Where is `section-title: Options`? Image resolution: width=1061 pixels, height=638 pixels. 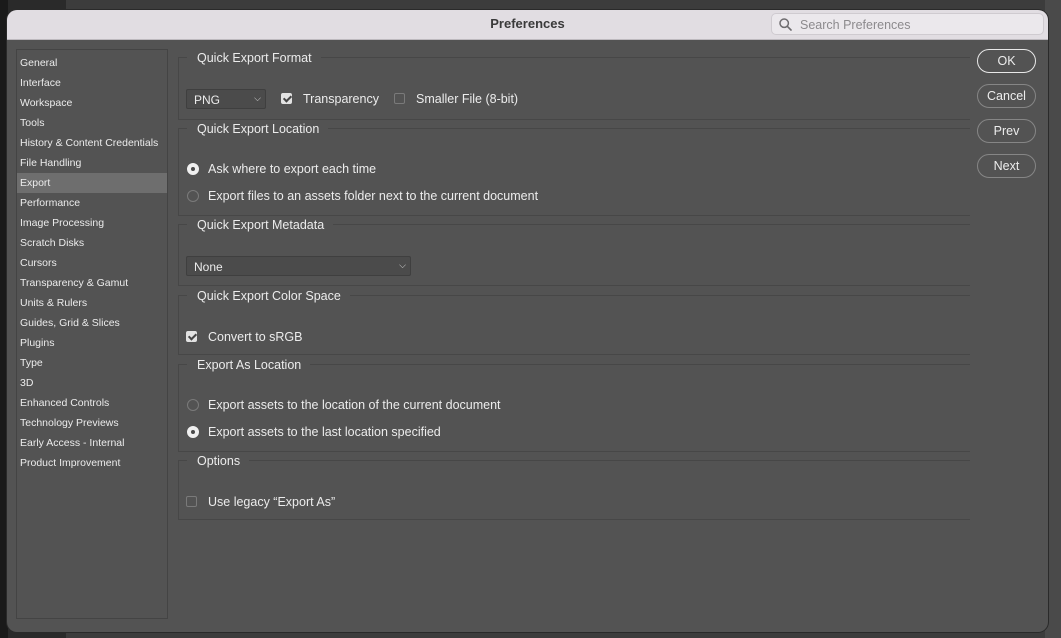
section-title: Options is located at coordinates (218, 461).